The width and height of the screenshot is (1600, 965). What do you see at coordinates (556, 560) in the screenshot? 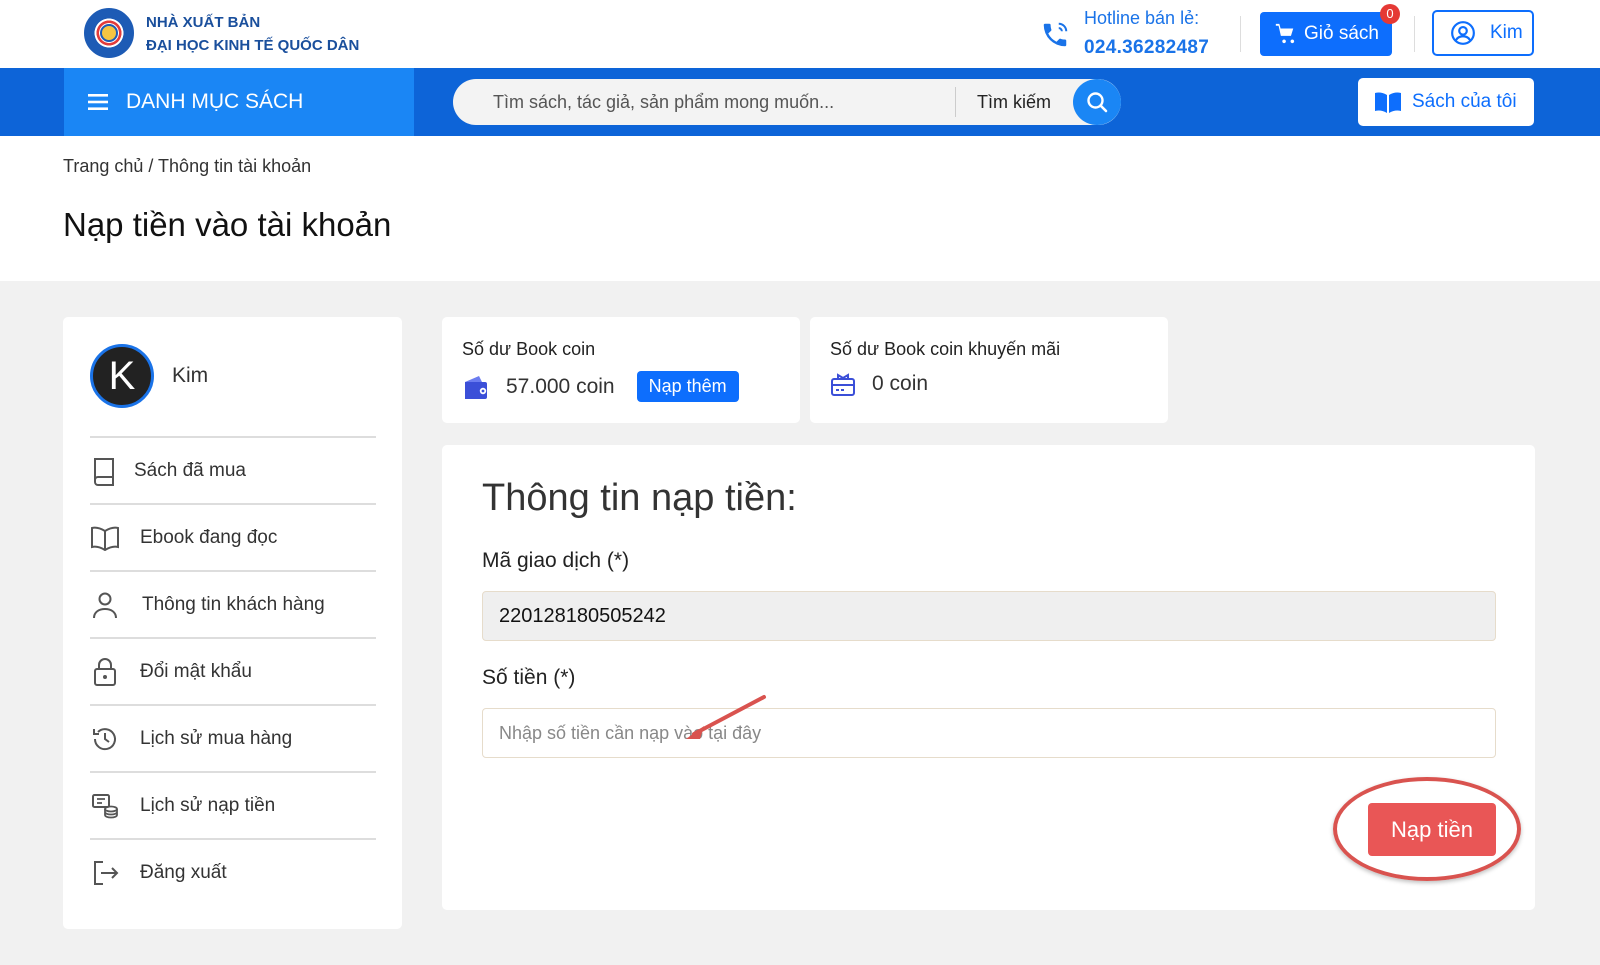
I see `transaction-code-label: Mã giao dịch (*)` at bounding box center [556, 560].